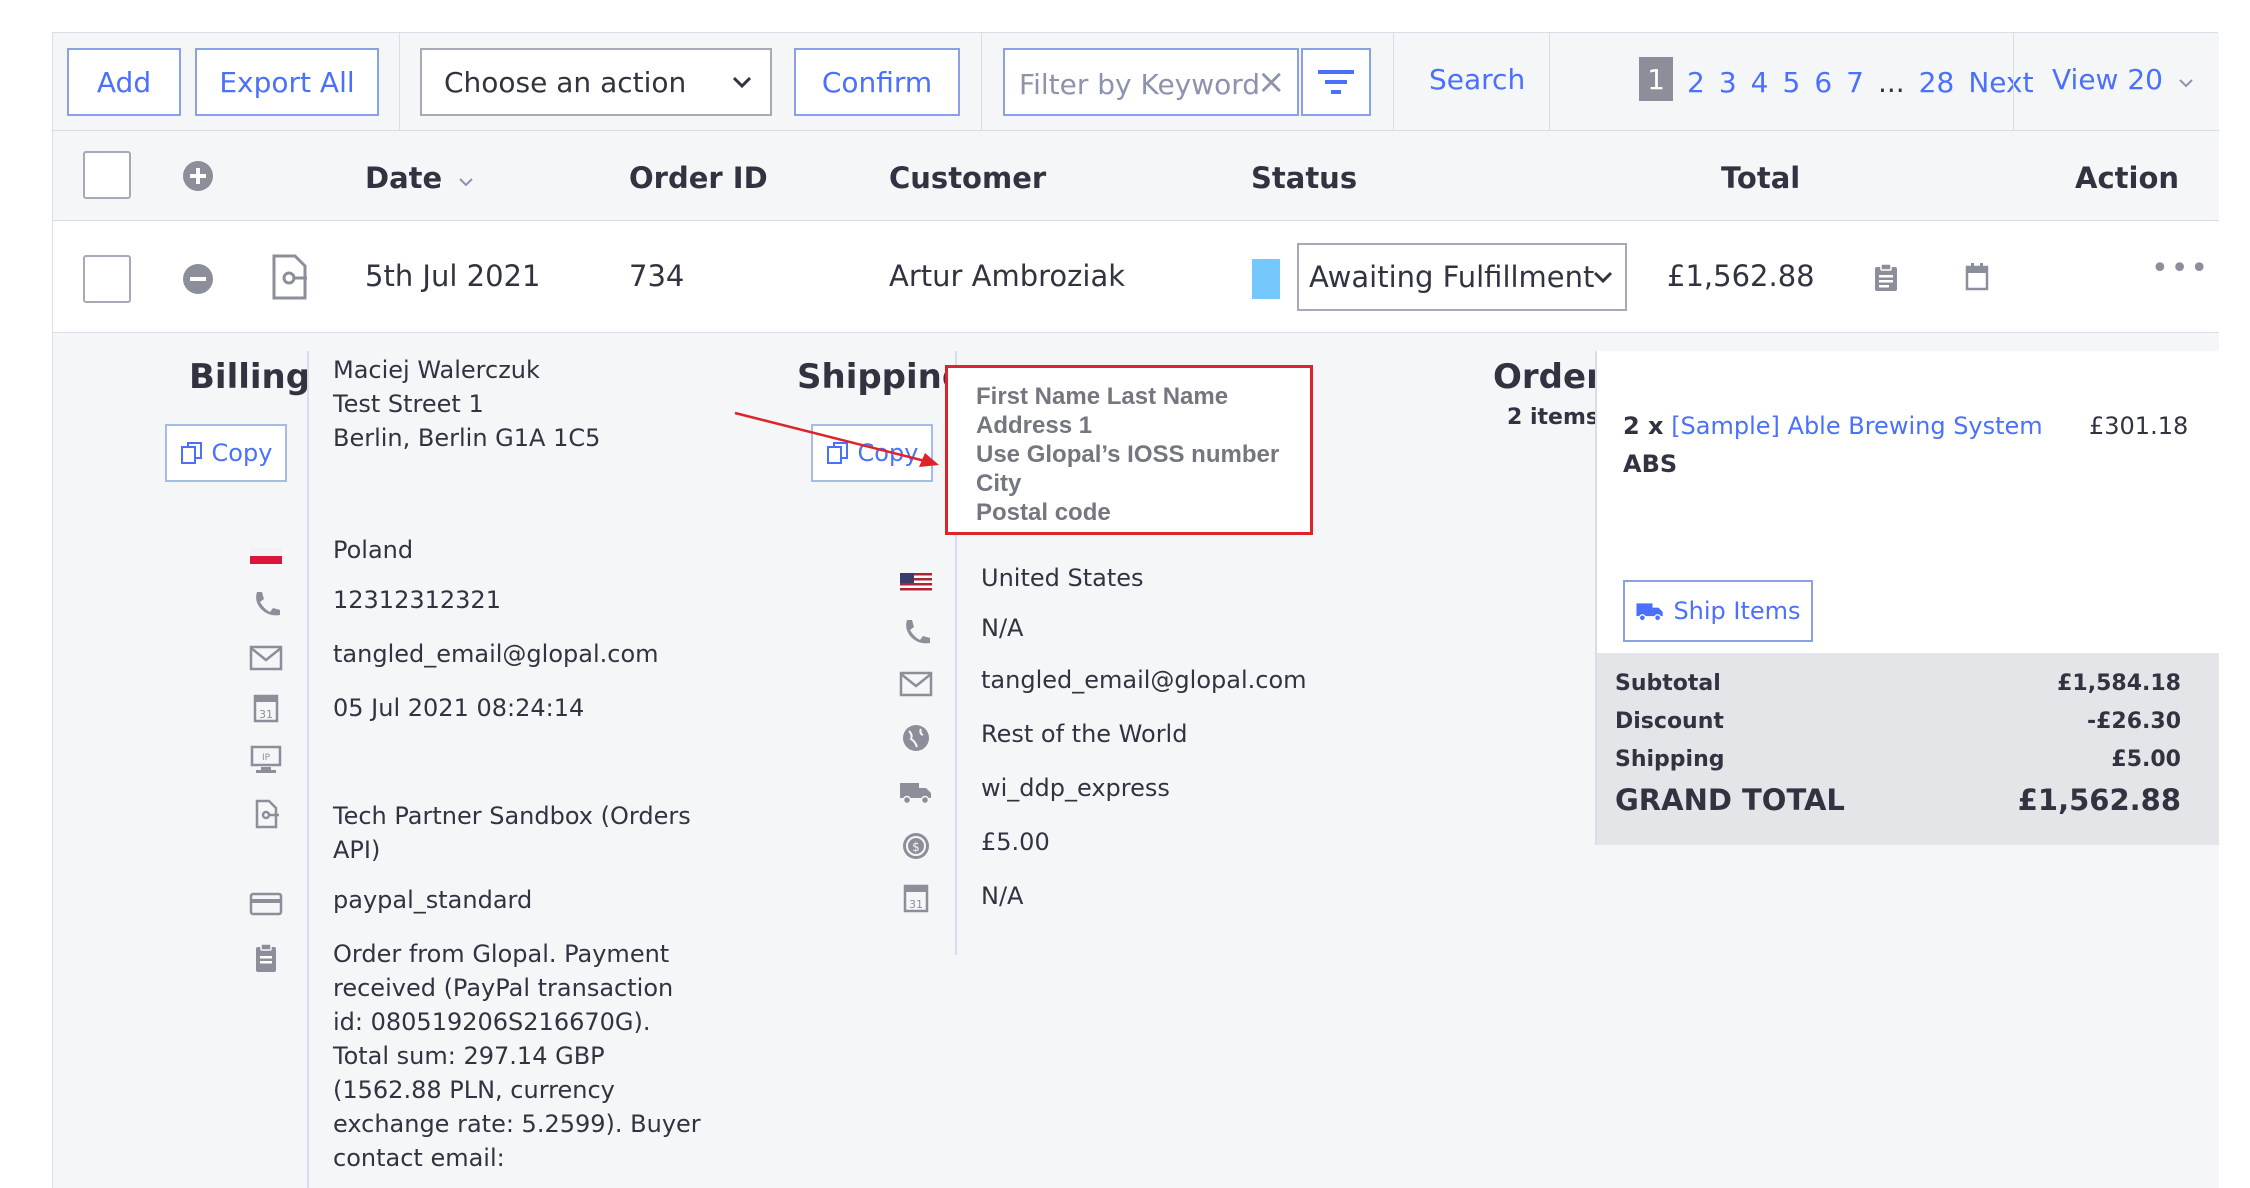 The width and height of the screenshot is (2250, 1188). I want to click on shipping-total-label: Shipping, so click(1670, 759).